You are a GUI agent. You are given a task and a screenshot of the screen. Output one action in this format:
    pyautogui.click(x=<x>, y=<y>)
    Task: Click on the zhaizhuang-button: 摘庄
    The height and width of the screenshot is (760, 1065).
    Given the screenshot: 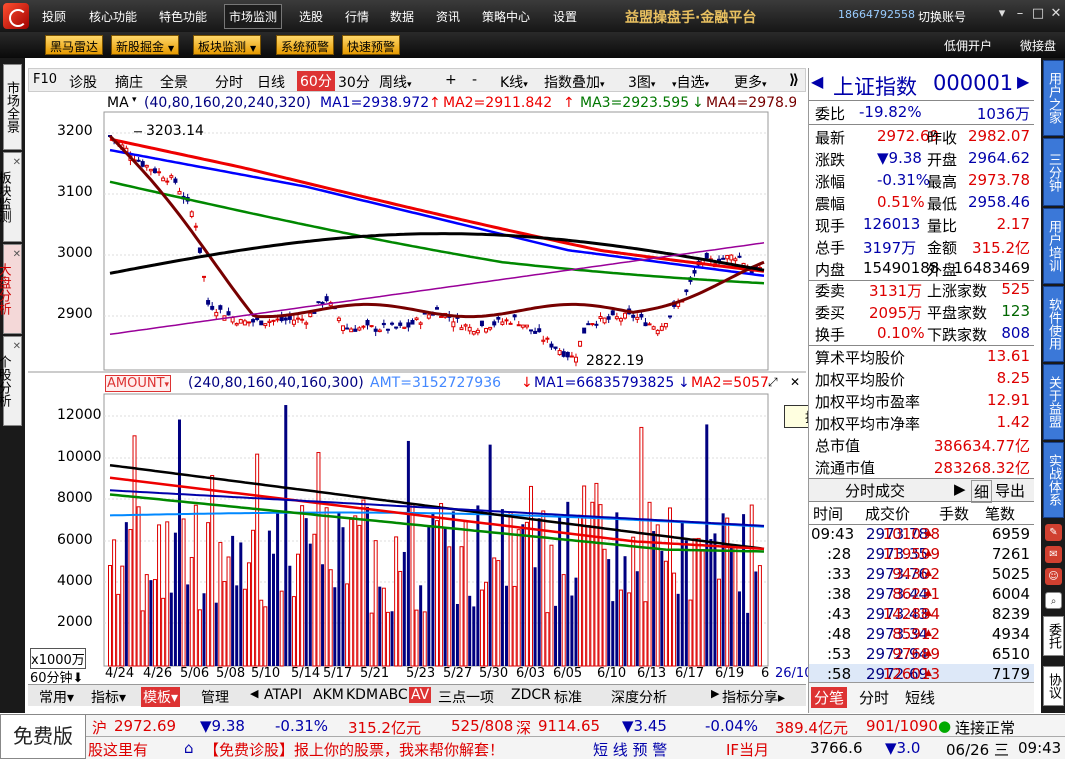 What is the action you would take?
    pyautogui.click(x=129, y=82)
    